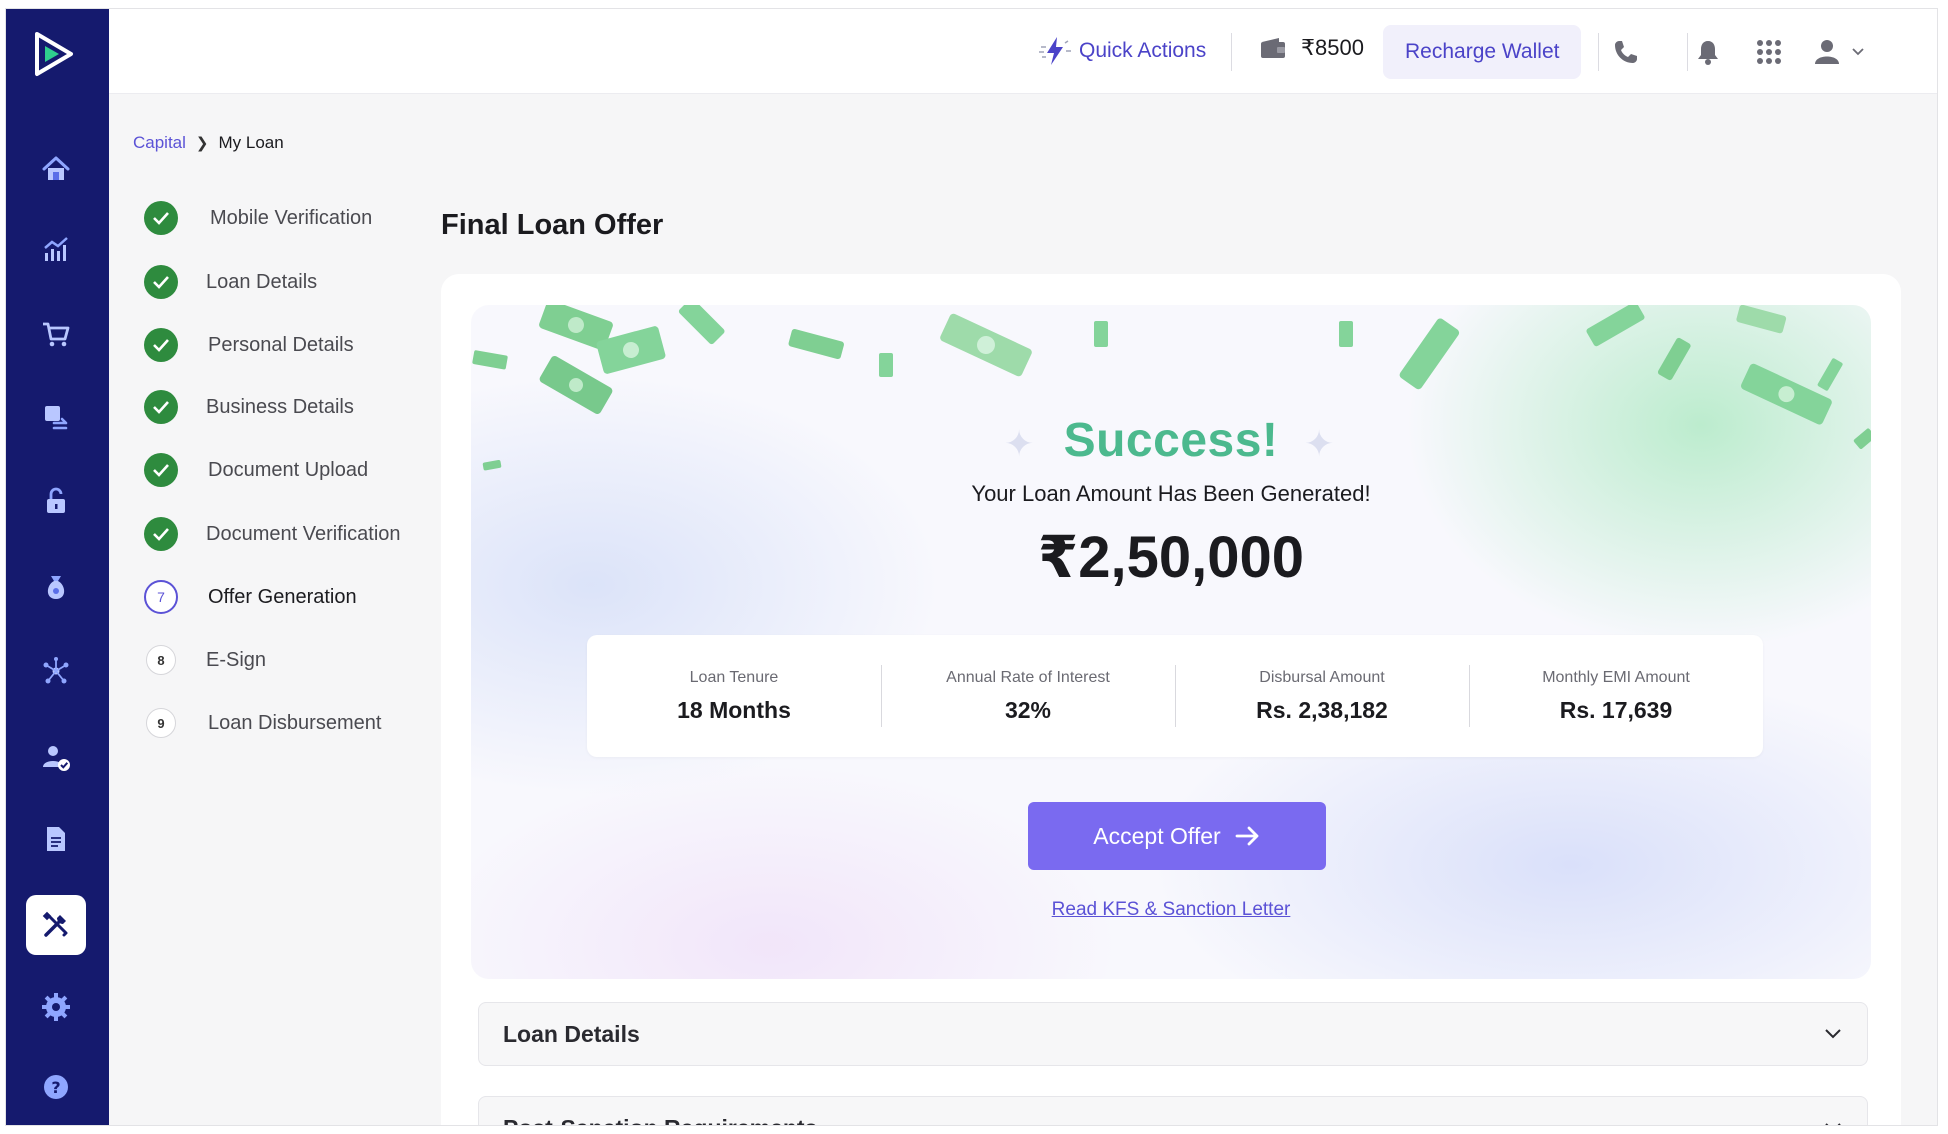 This screenshot has height=1134, width=1948. What do you see at coordinates (1322, 677) in the screenshot?
I see `stat-label: Disbursal Amount` at bounding box center [1322, 677].